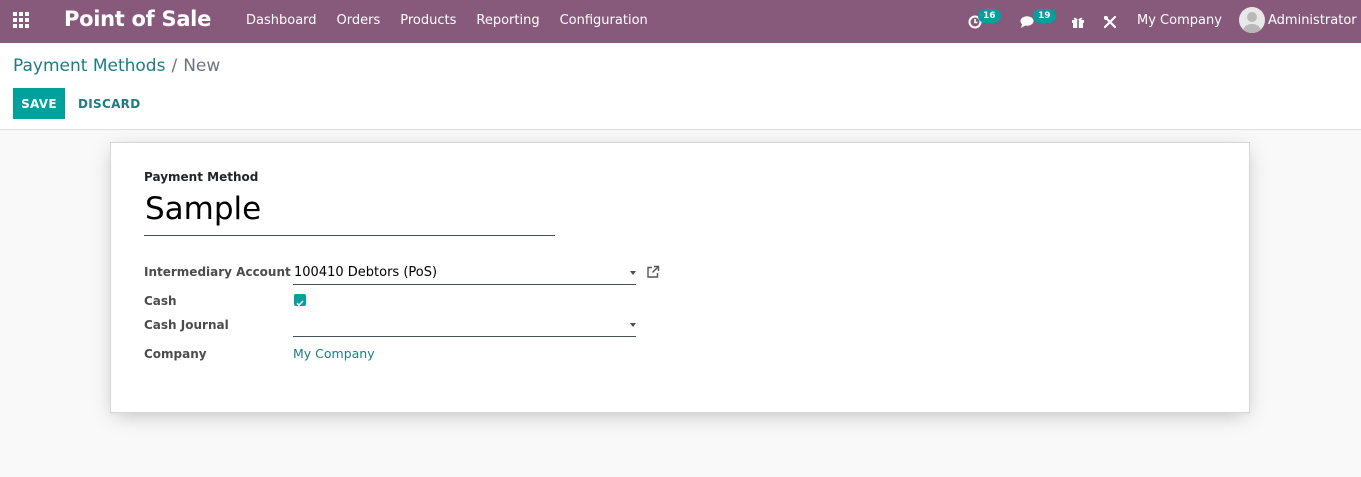 This screenshot has width=1361, height=477. What do you see at coordinates (428, 21) in the screenshot?
I see `menu-products: Products` at bounding box center [428, 21].